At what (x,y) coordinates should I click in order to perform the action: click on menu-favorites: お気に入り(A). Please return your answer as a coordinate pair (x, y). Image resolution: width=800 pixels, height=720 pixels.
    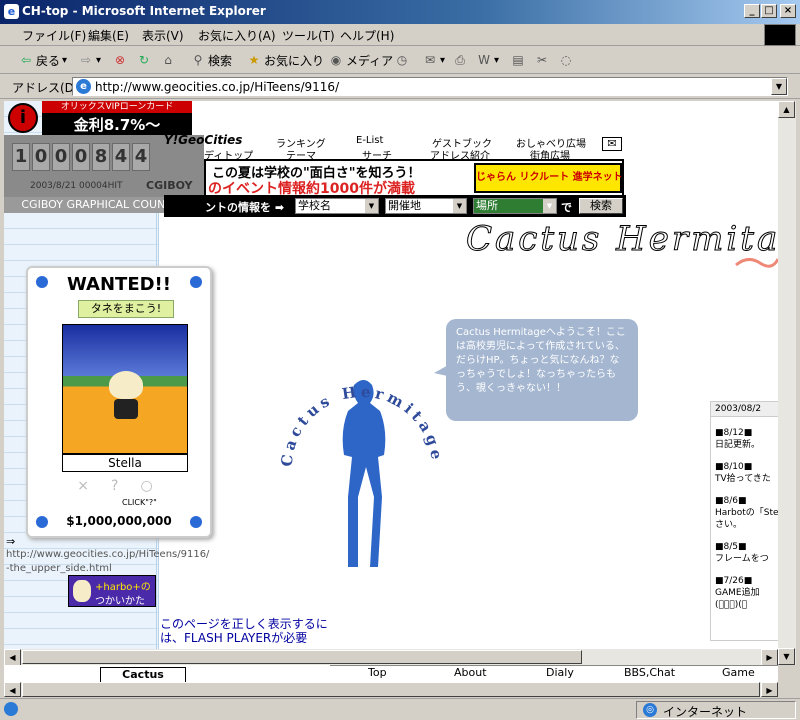
    Looking at the image, I should click on (237, 35).